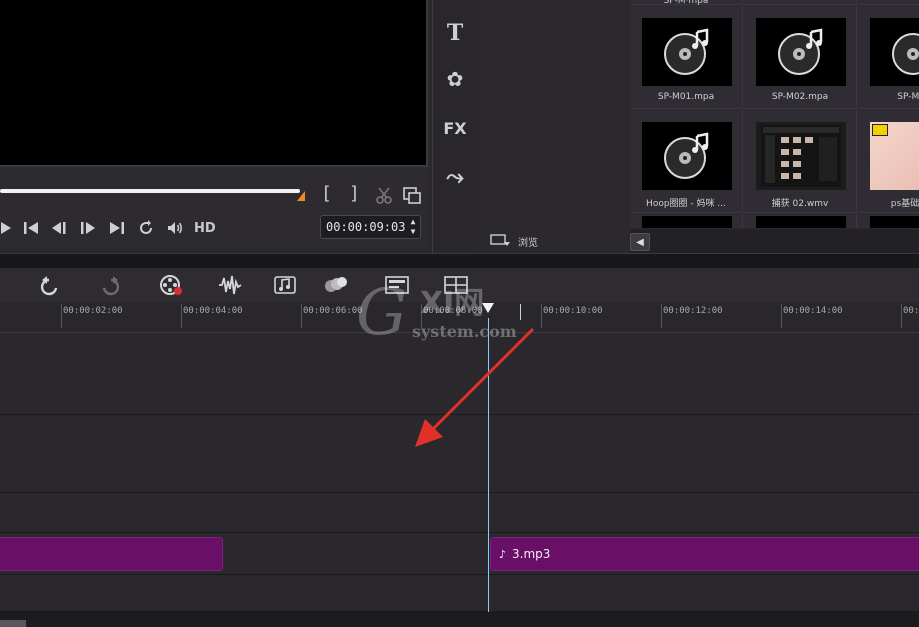 This screenshot has height=627, width=919. Describe the element at coordinates (686, 97) in the screenshot. I see `library-item-caption: SP-M01.mpa` at that location.